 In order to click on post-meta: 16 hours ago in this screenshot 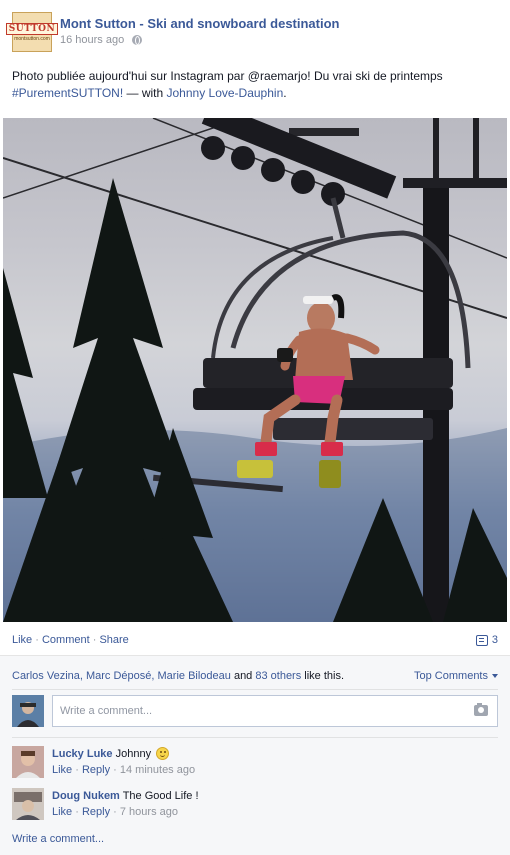, I will do `click(200, 40)`.